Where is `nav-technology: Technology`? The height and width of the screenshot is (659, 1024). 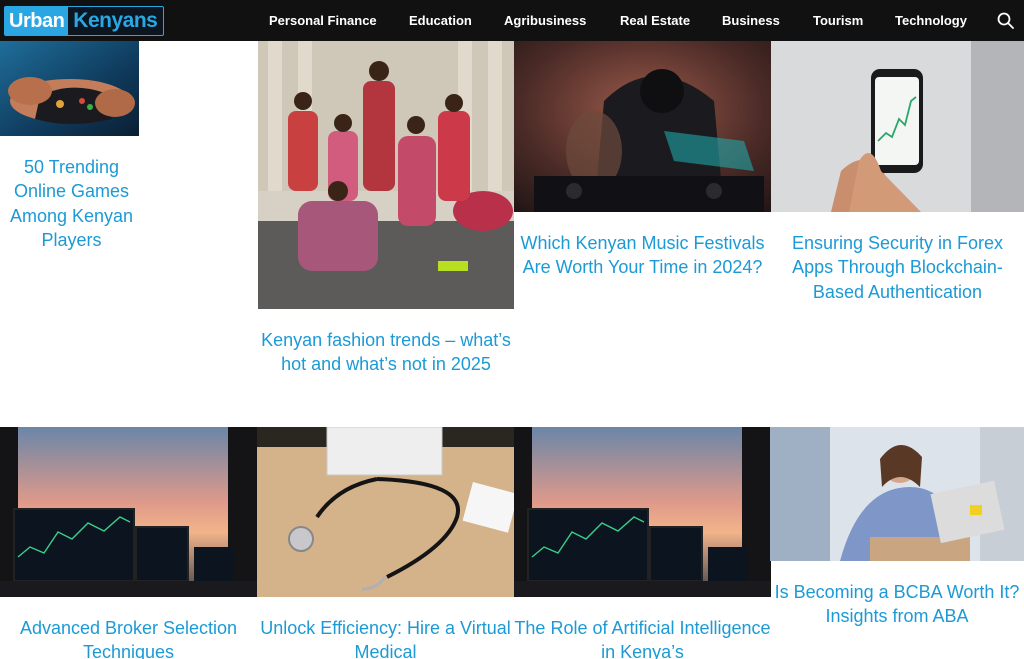 nav-technology: Technology is located at coordinates (931, 20).